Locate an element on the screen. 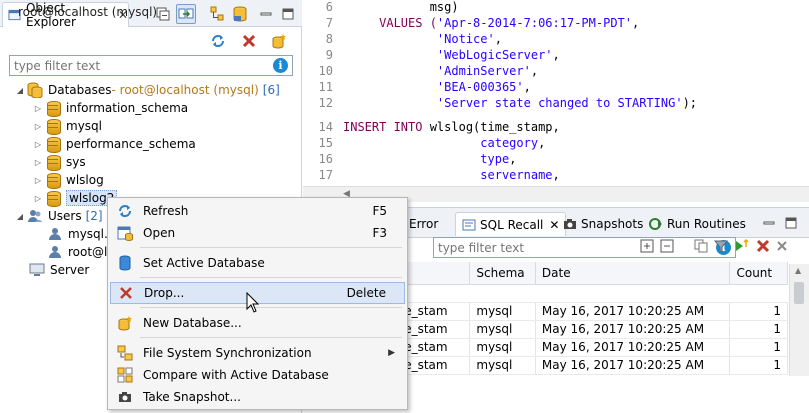  disconnect-button is located at coordinates (249, 41).